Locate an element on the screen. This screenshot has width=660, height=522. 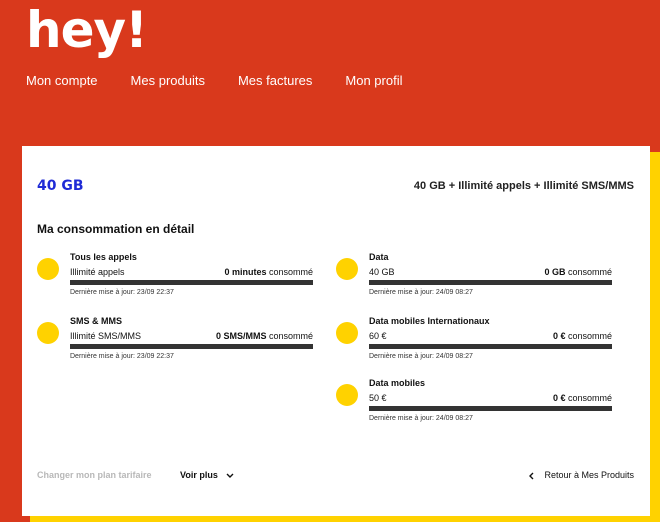
plan-size: 40 GB is located at coordinates (60, 186).